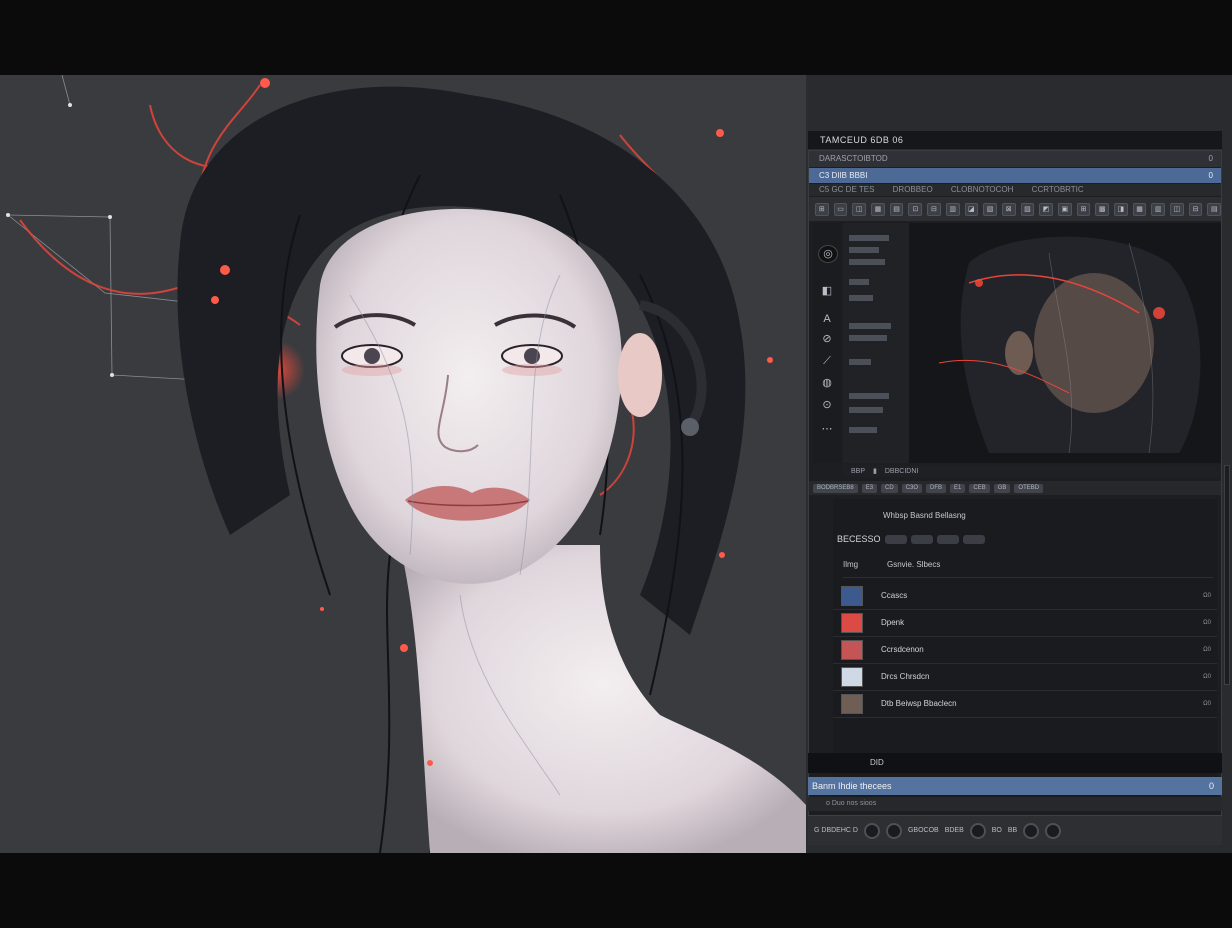 The height and width of the screenshot is (928, 1232). What do you see at coordinates (901, 471) in the screenshot?
I see `timeline-label: DBBCIDNI` at bounding box center [901, 471].